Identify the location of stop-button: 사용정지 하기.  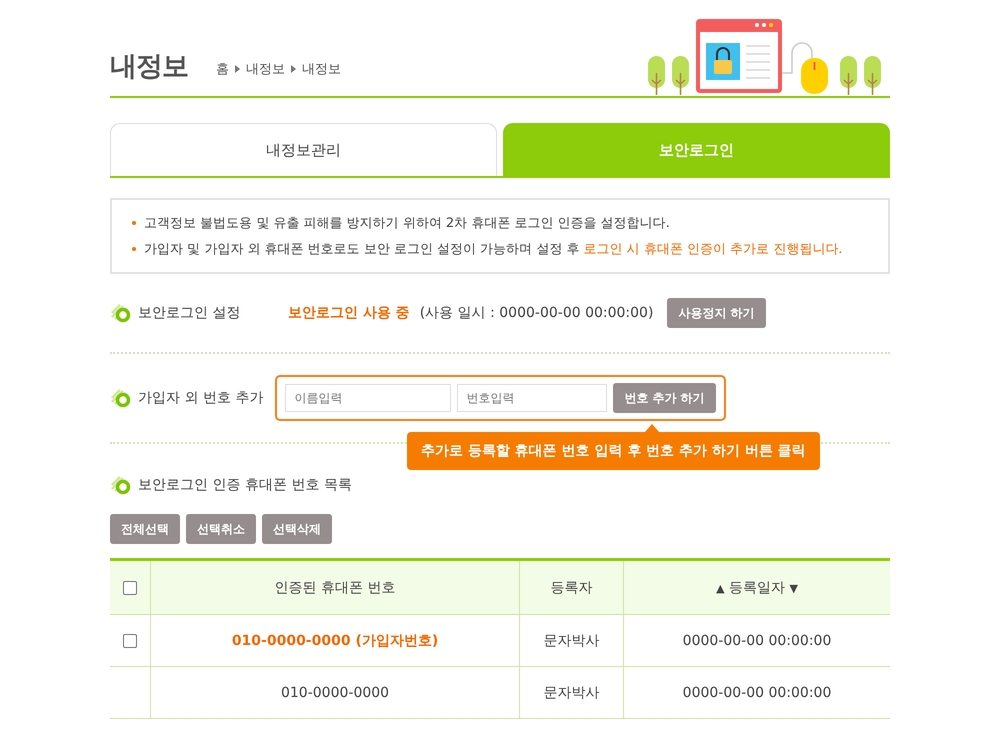
(716, 313).